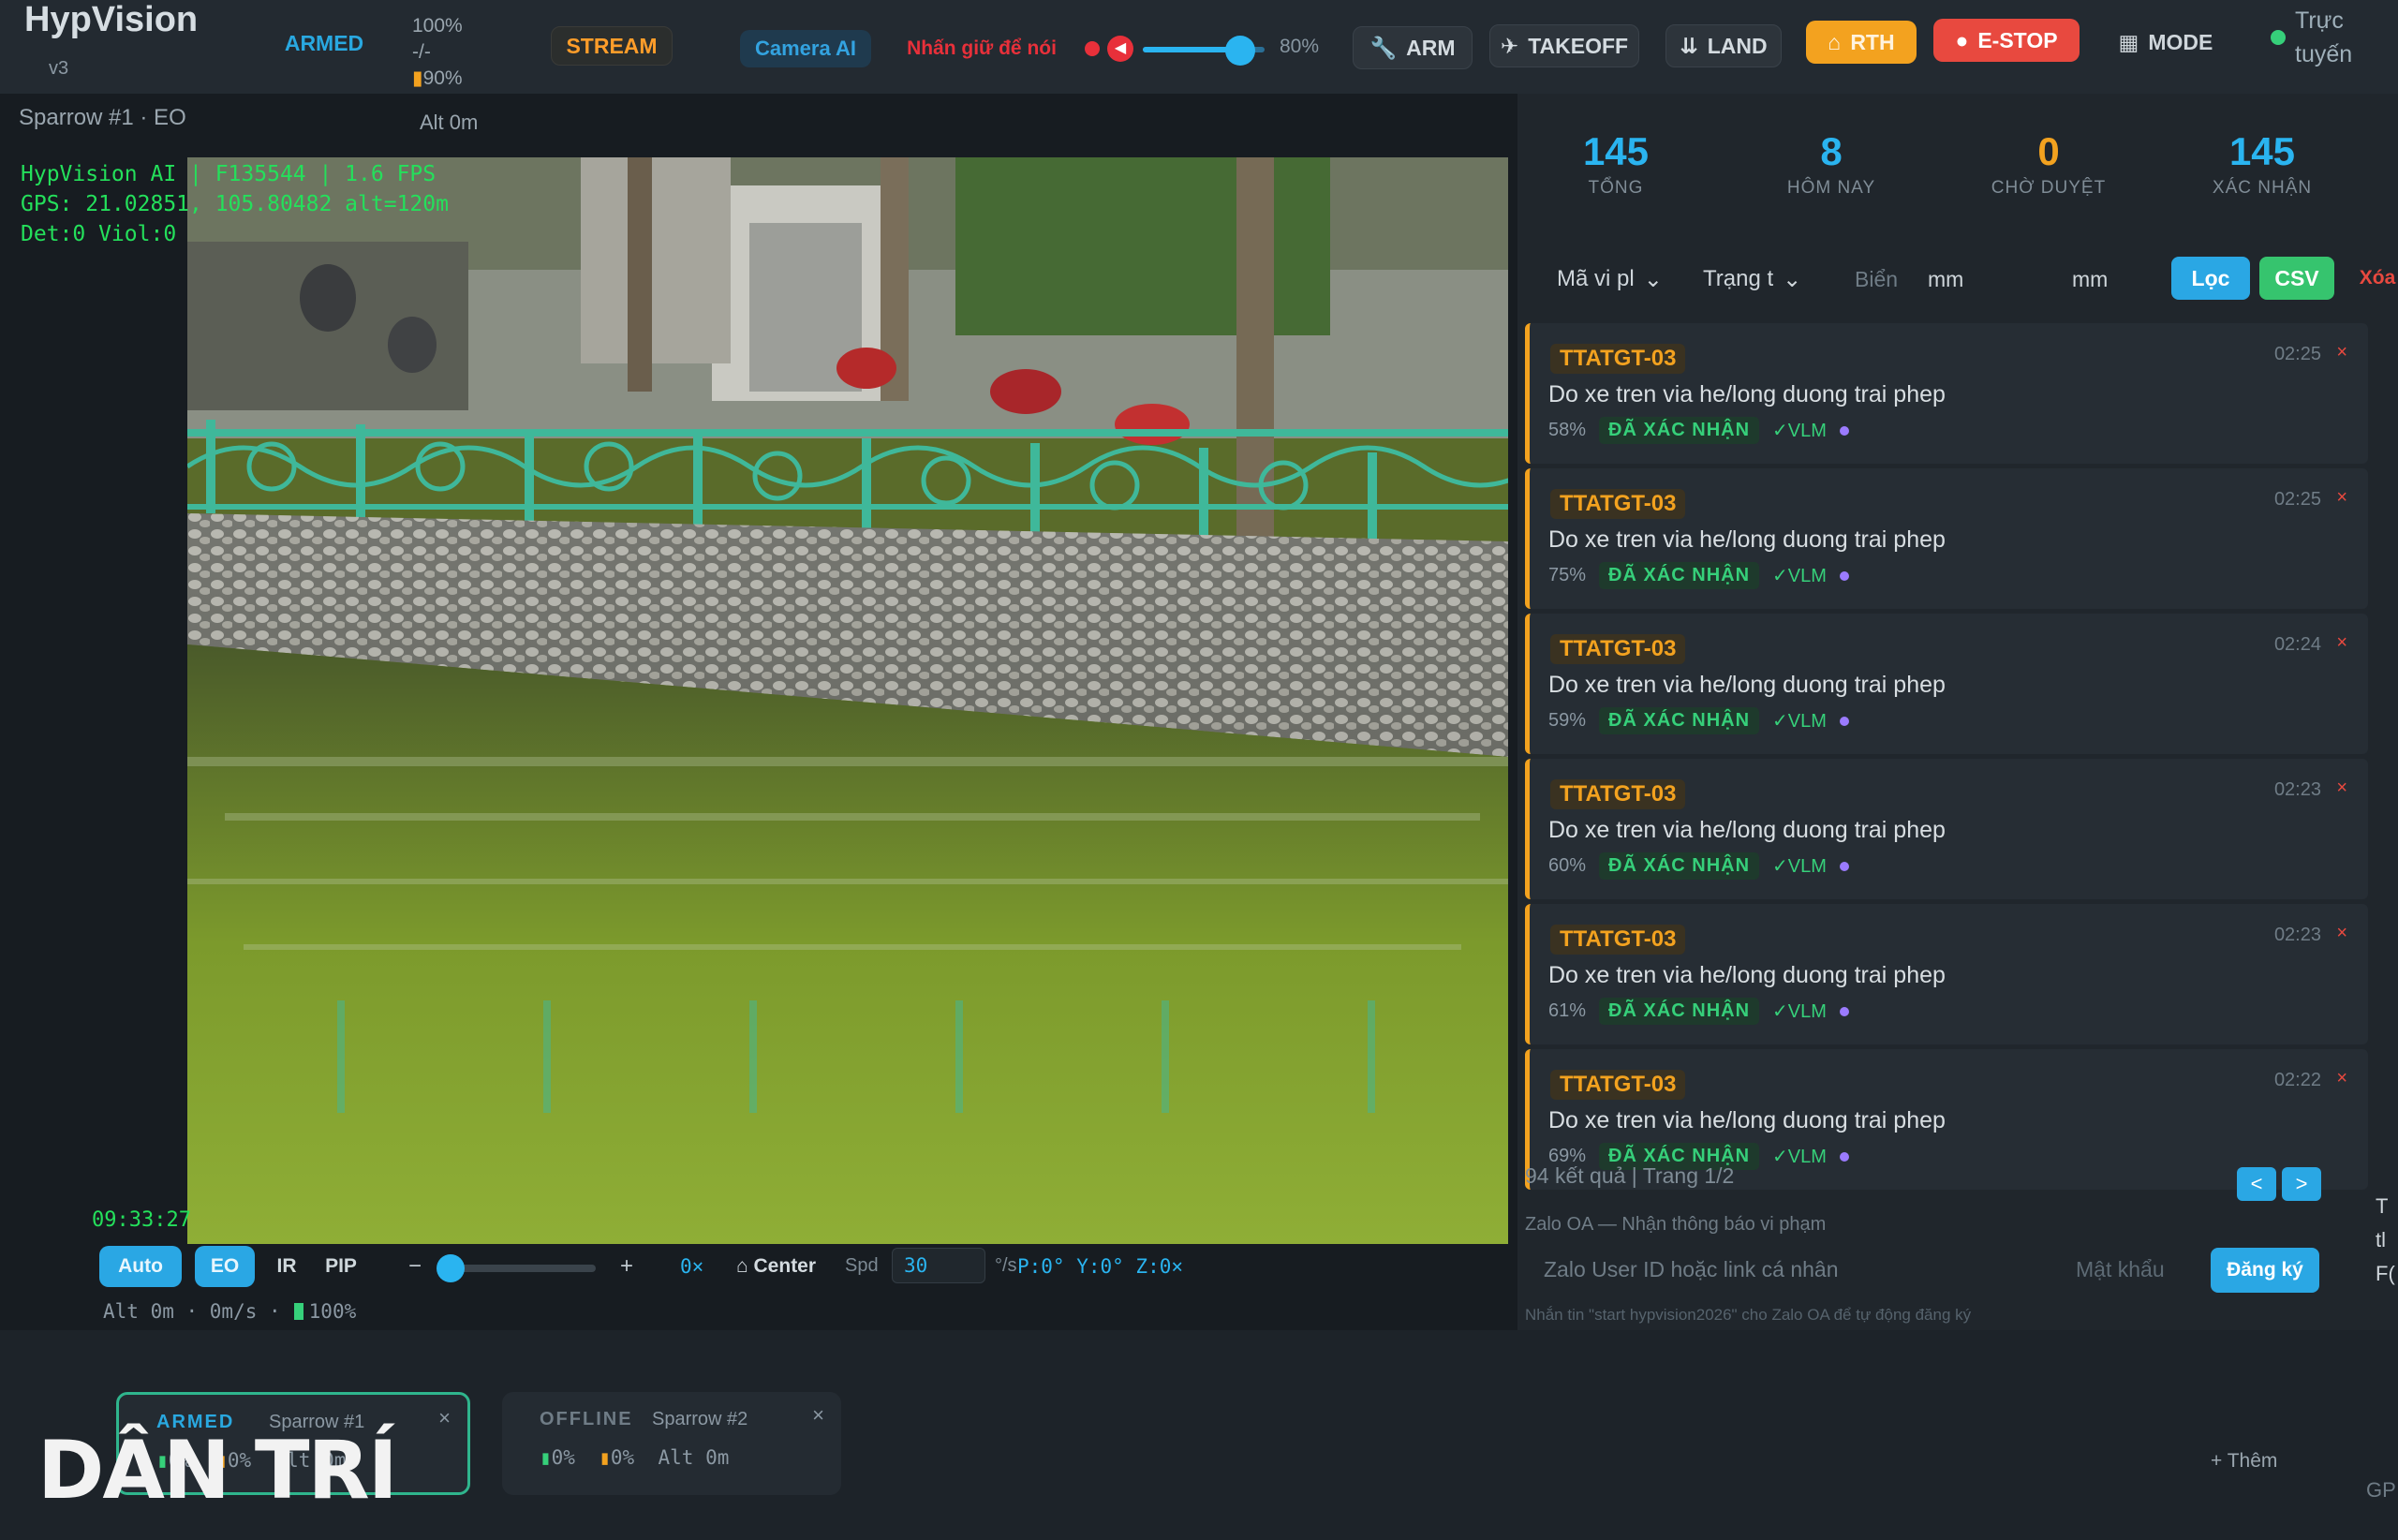 This screenshot has height=1540, width=2398. I want to click on confidence: 59%, so click(1567, 720).